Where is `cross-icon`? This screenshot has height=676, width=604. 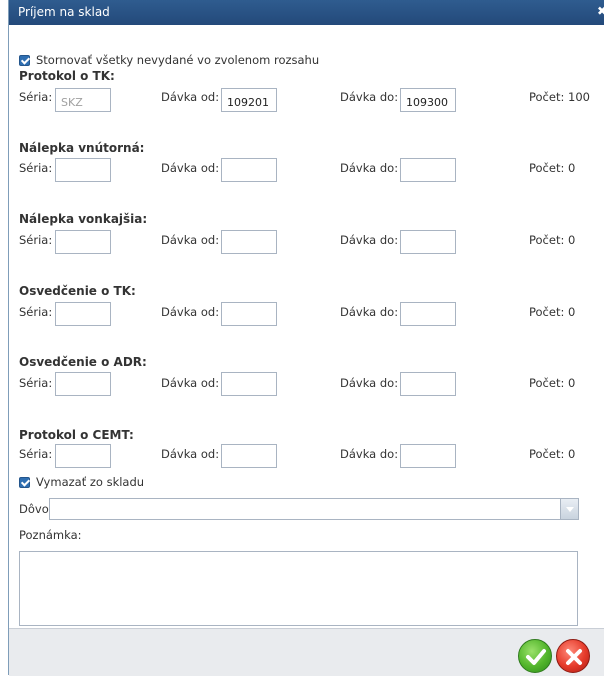 cross-icon is located at coordinates (574, 657).